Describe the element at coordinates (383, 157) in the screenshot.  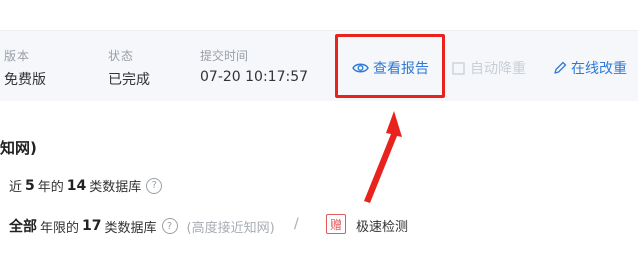
I see `pointer-arrow-icon` at that location.